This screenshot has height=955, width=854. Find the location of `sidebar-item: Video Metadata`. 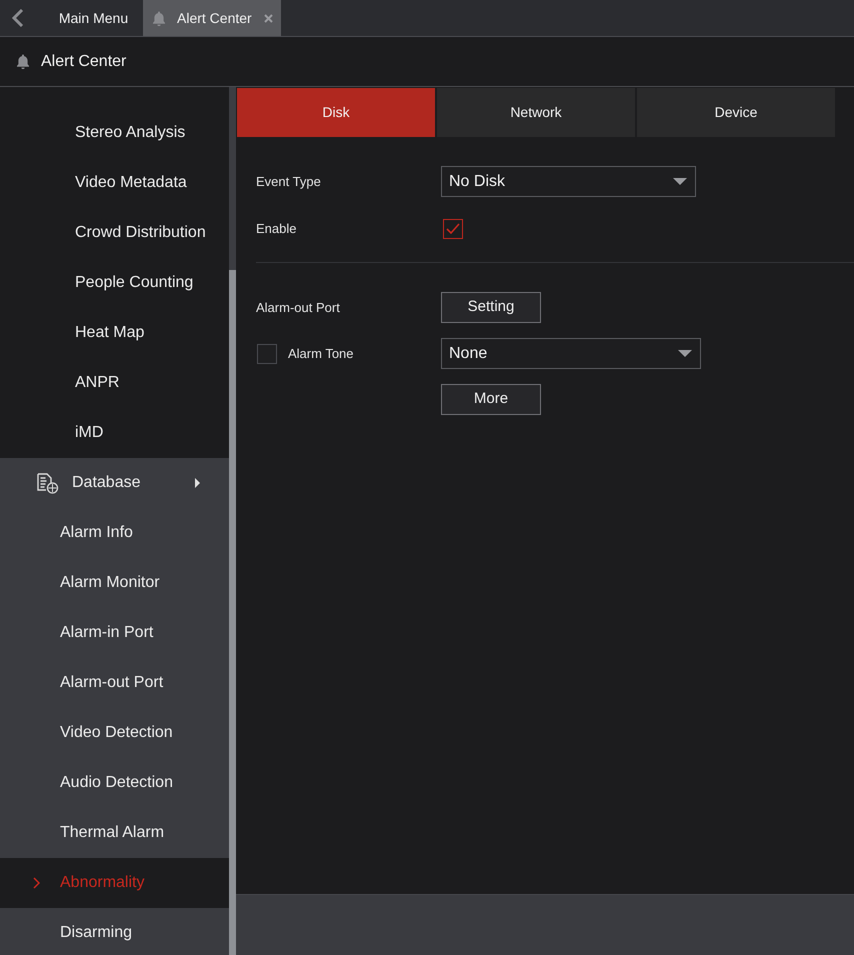

sidebar-item: Video Metadata is located at coordinates (114, 183).